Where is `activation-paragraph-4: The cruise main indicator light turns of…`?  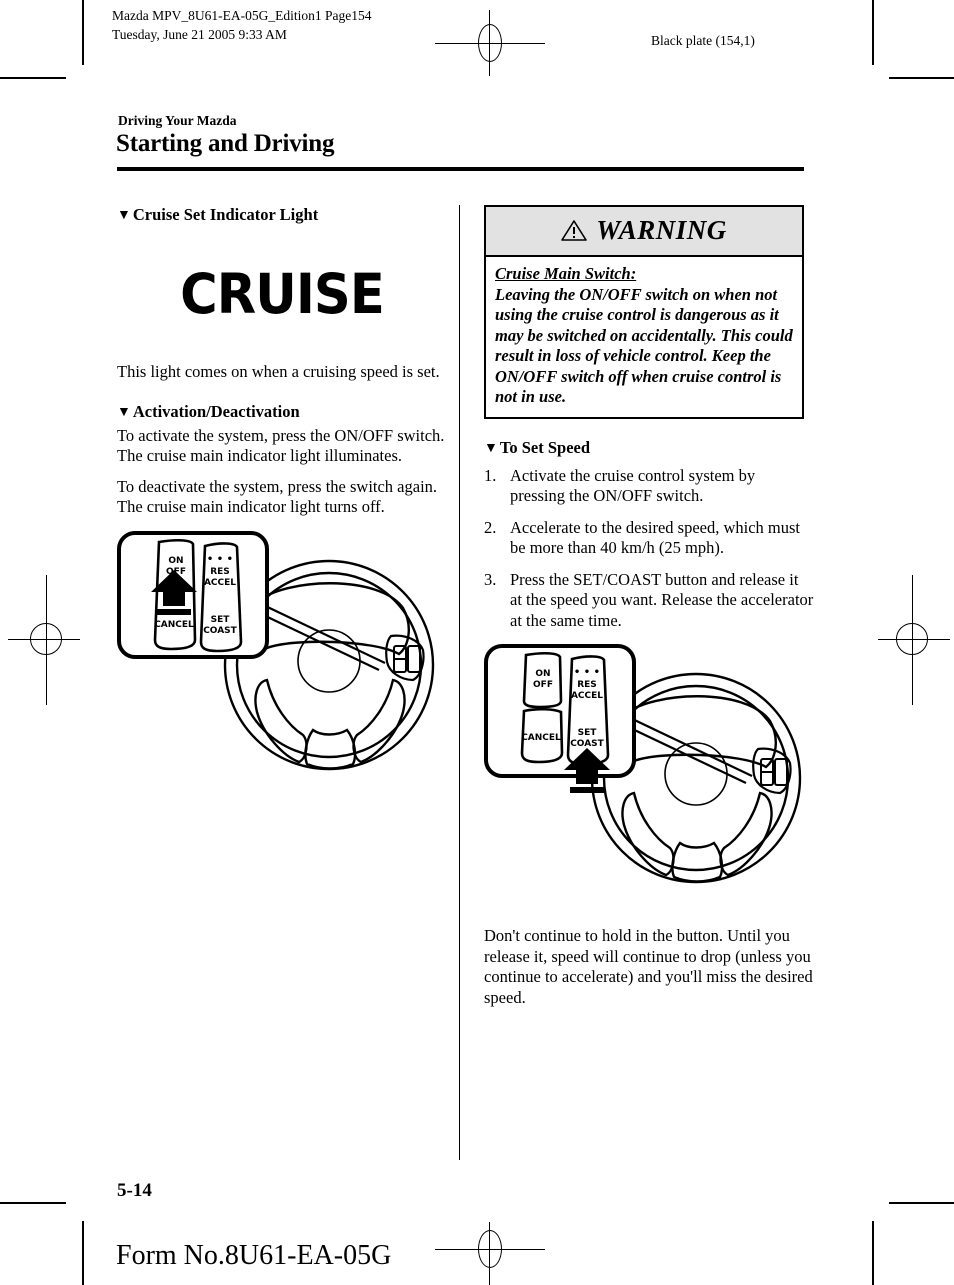 activation-paragraph-4: The cruise main indicator light turns of… is located at coordinates (251, 506).